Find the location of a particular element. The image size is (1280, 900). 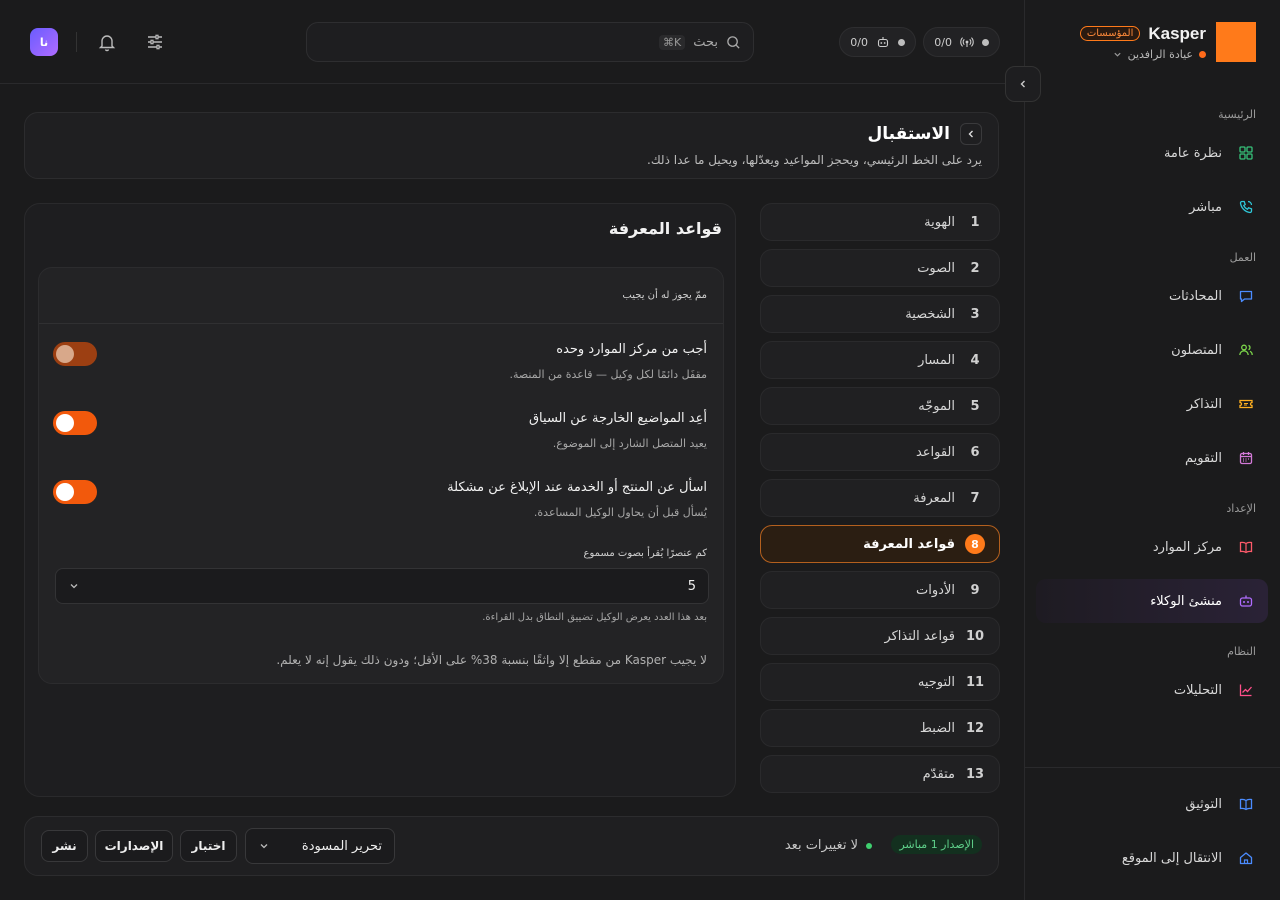

step-number: 13 is located at coordinates (975, 774).